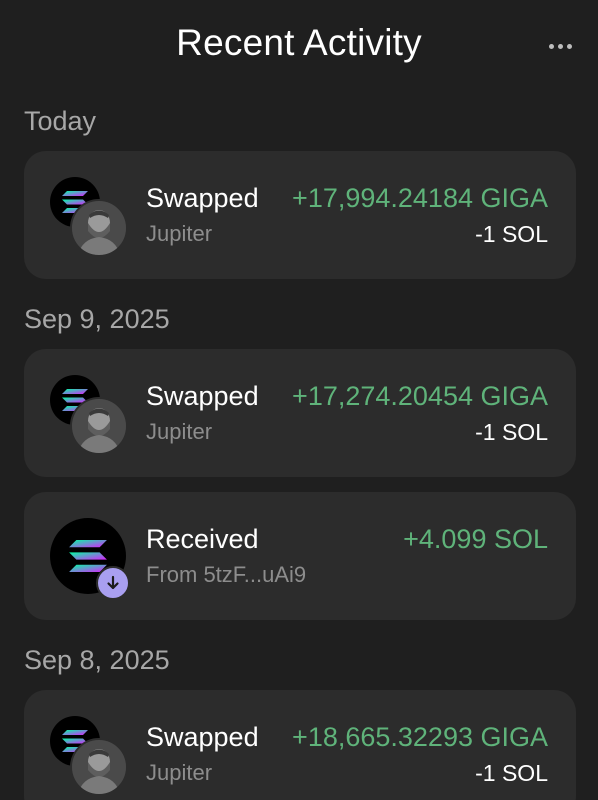 This screenshot has height=800, width=598. What do you see at coordinates (113, 583) in the screenshot?
I see `arrow-down-icon` at bounding box center [113, 583].